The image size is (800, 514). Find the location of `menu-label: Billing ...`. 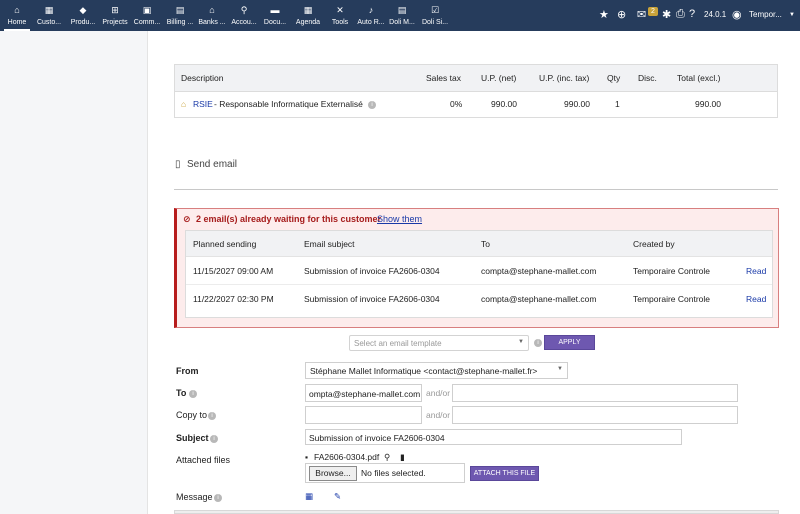

menu-label: Billing ... is located at coordinates (180, 22).